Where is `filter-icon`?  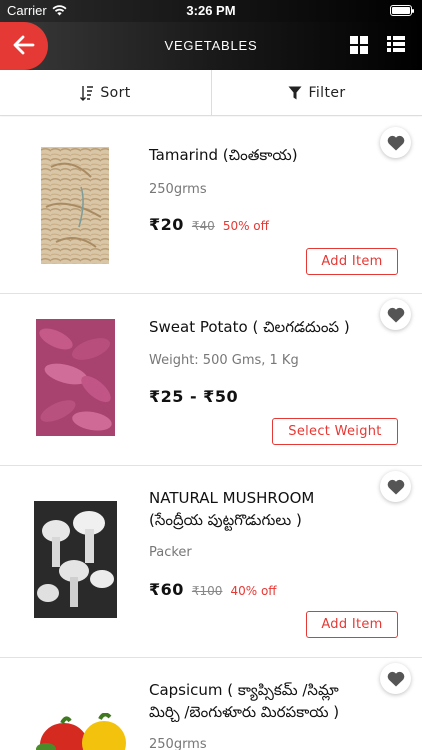
filter-icon is located at coordinates (295, 93).